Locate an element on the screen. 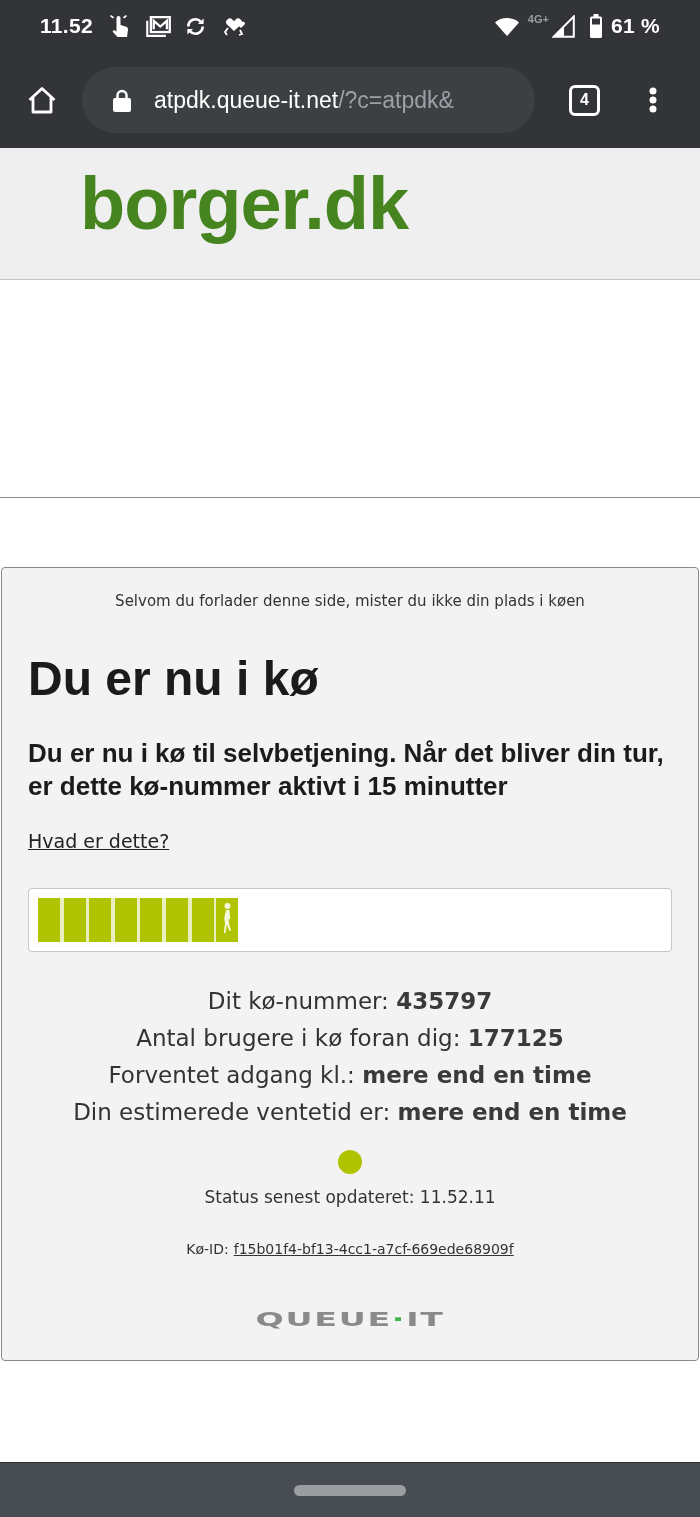 This screenshot has width=700, height=1517. mail-icon is located at coordinates (158, 26).